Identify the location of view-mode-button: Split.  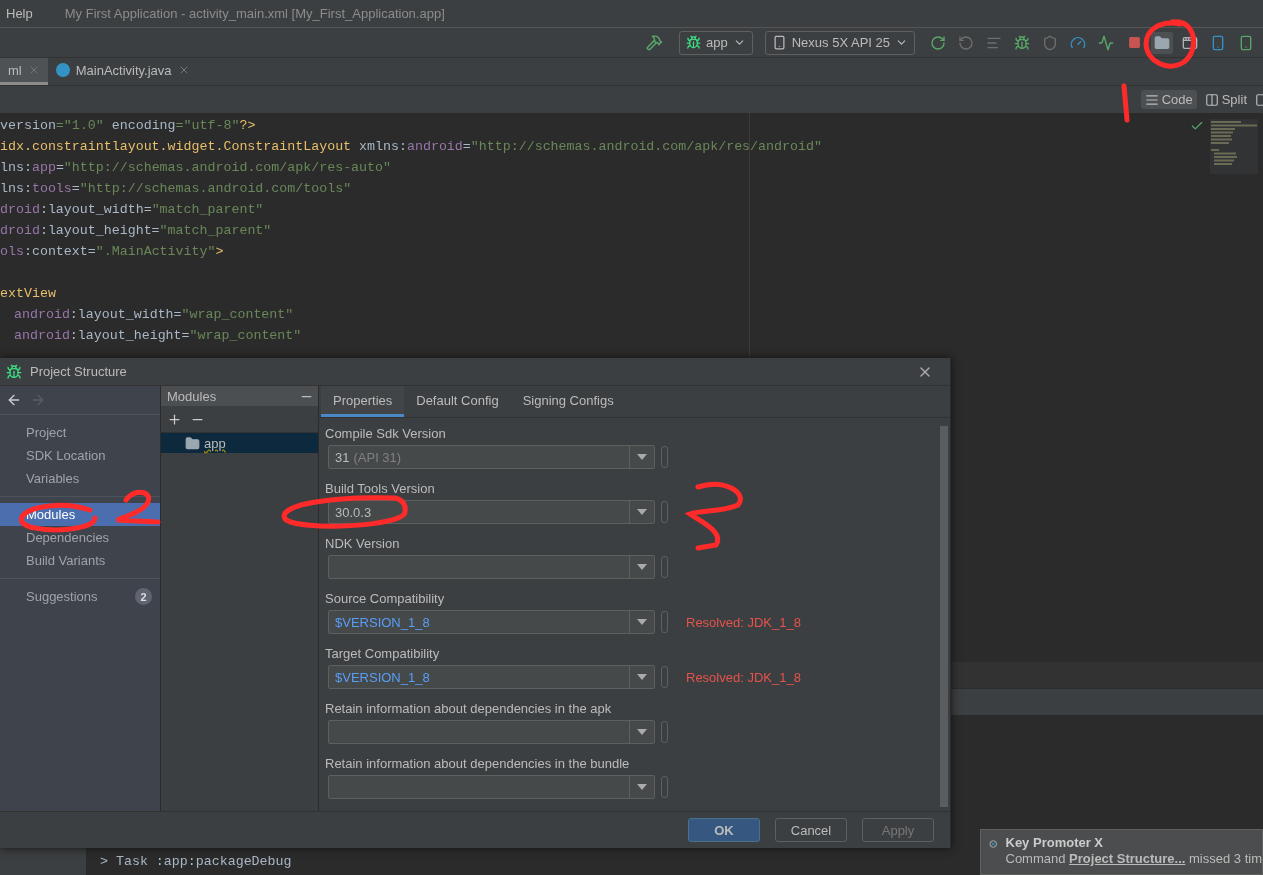
(1225, 99).